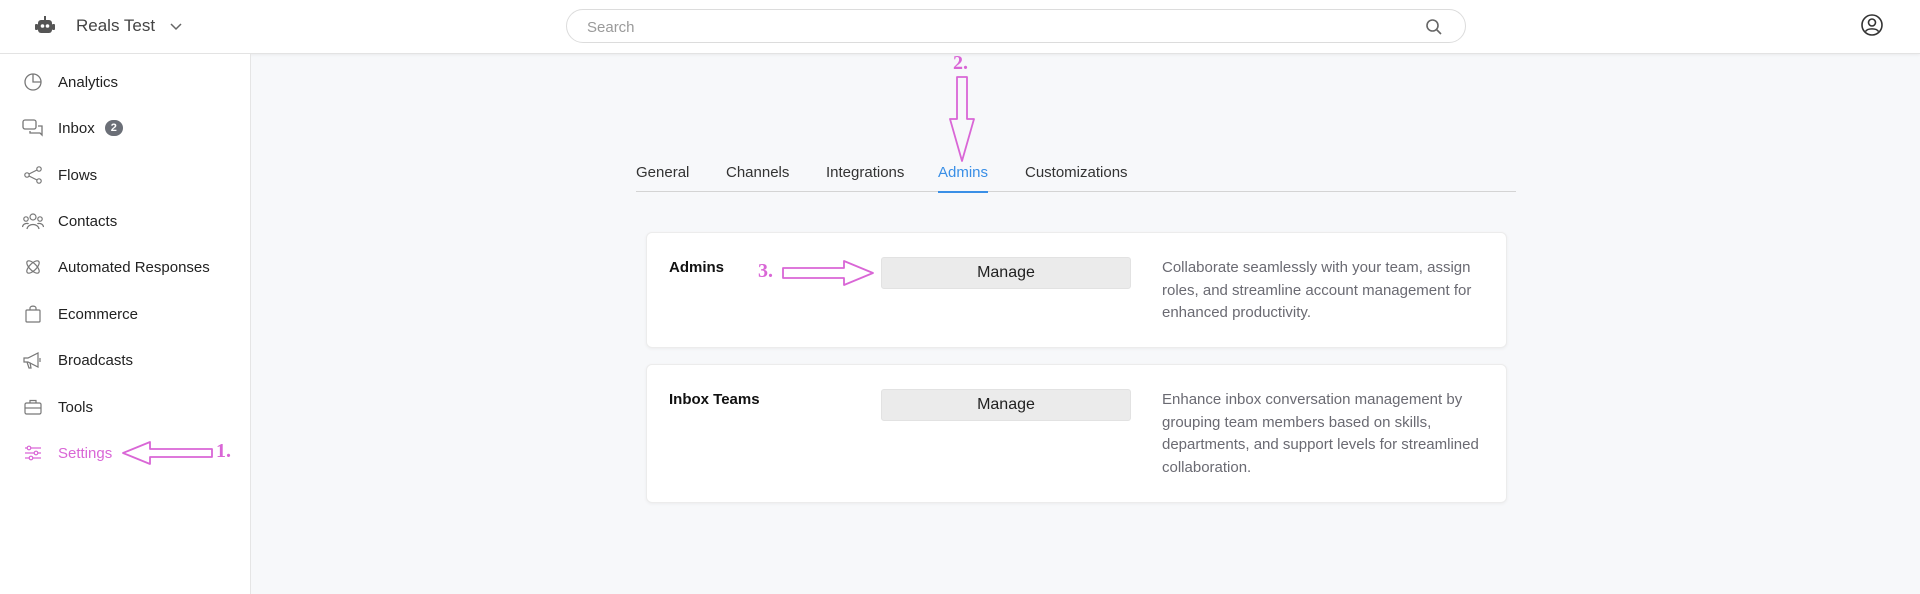  What do you see at coordinates (88, 82) in the screenshot?
I see `sidebar-item-label: Analytics` at bounding box center [88, 82].